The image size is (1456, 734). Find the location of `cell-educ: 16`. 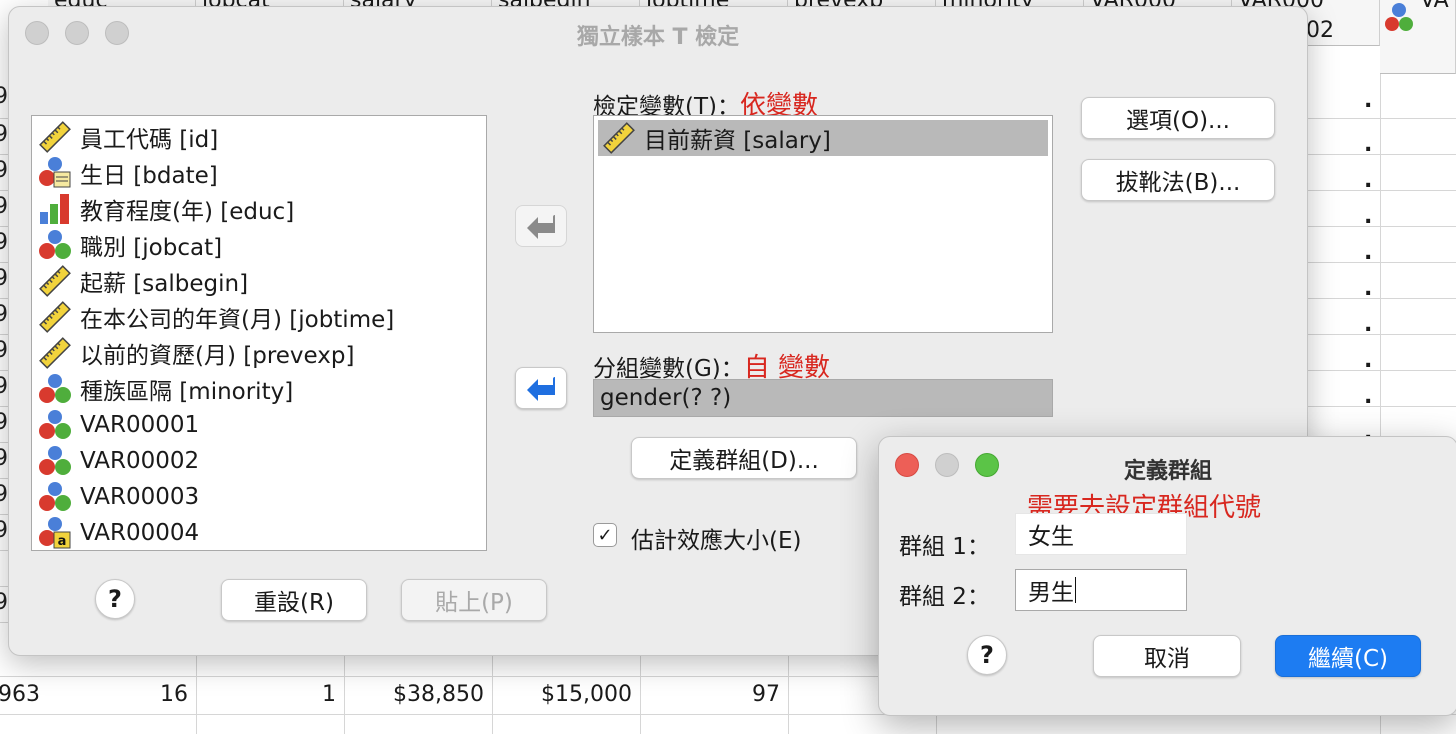

cell-educ: 16 is located at coordinates (118, 694).